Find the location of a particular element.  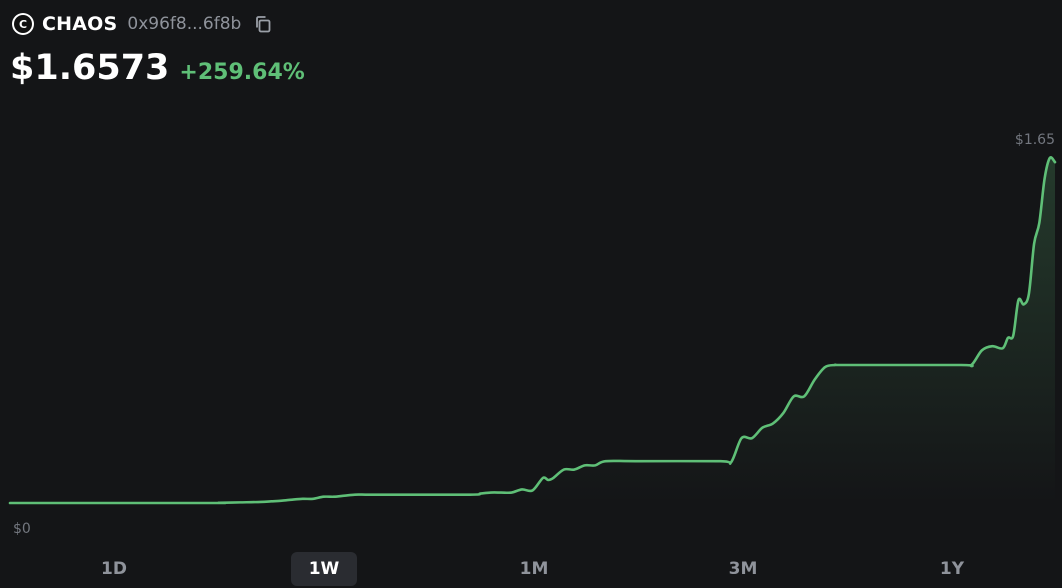

token-address: 0x96f8...6f8b is located at coordinates (184, 24).